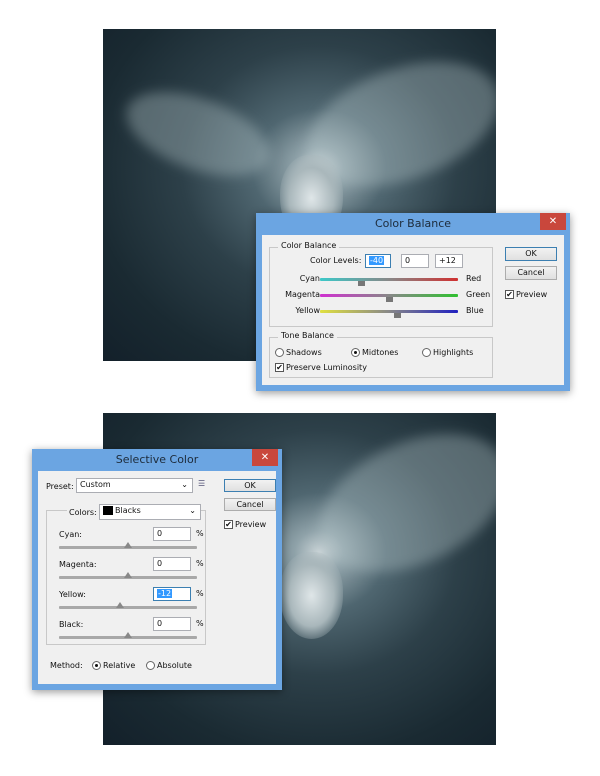 This screenshot has width=600, height=776. What do you see at coordinates (374, 352) in the screenshot?
I see `radio-midtones: Midtones` at bounding box center [374, 352].